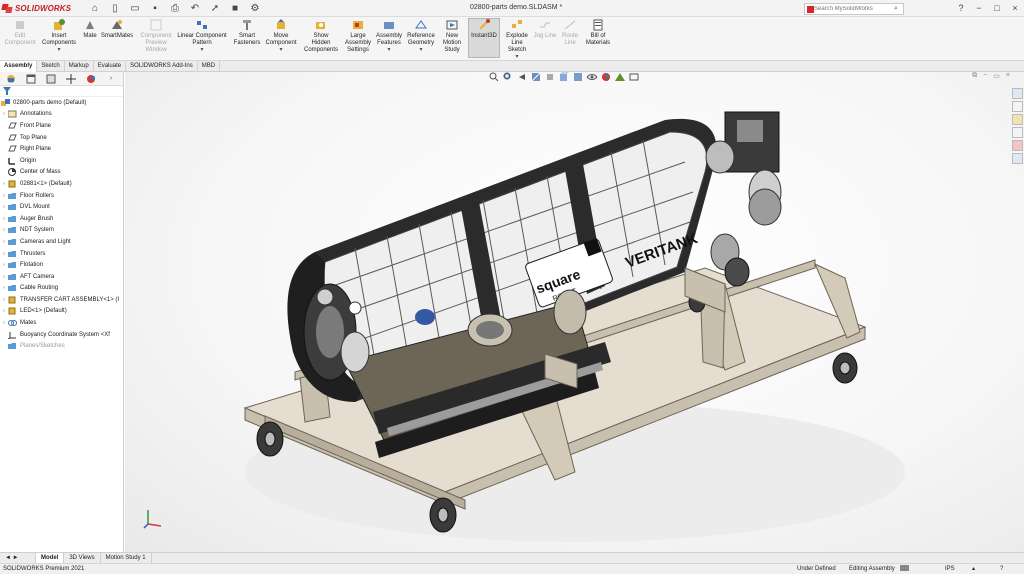 This screenshot has width=1024, height=574. Describe the element at coordinates (905, 569) in the screenshot. I see `rebuild-status-icon` at that location.